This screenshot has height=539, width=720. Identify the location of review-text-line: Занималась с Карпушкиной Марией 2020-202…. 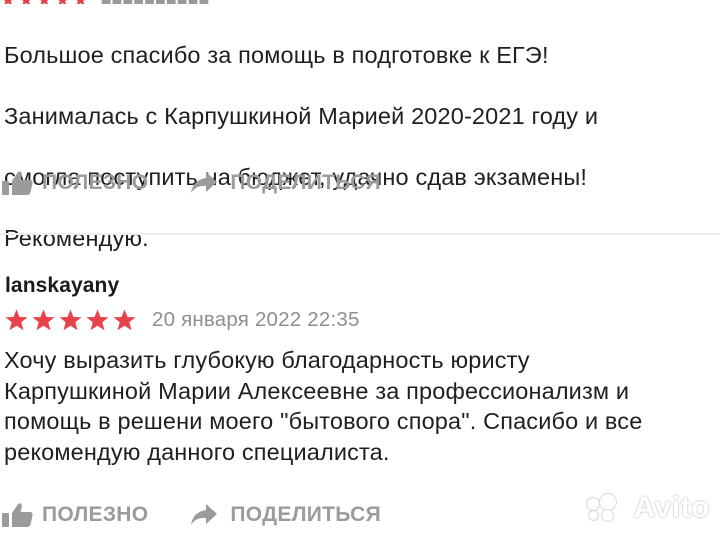
(301, 115).